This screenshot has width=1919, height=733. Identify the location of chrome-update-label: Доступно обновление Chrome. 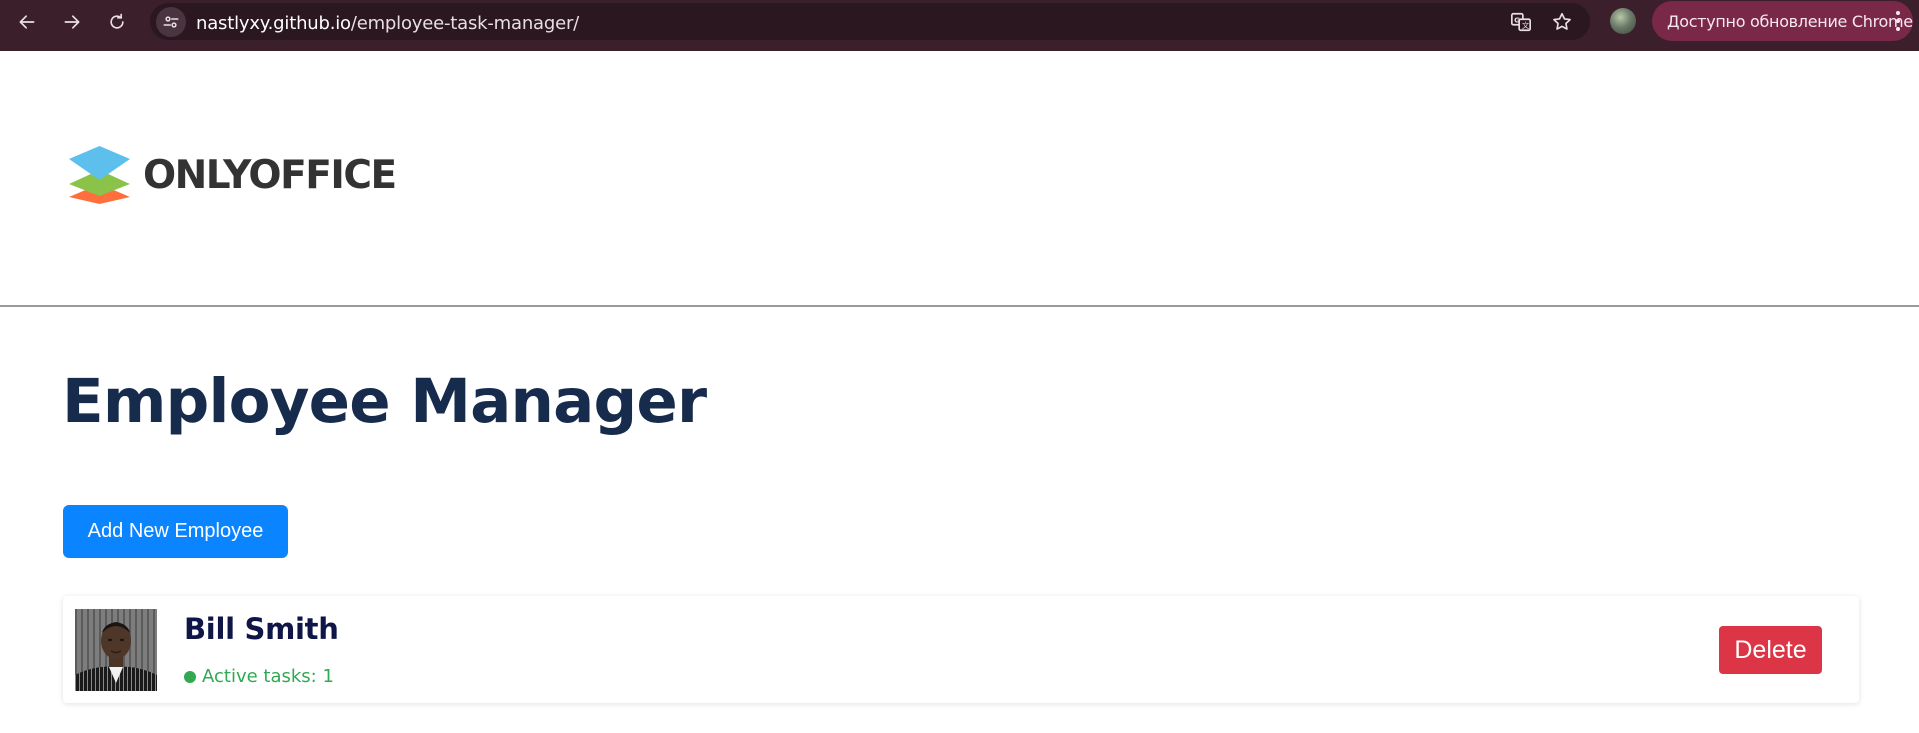
(1790, 21).